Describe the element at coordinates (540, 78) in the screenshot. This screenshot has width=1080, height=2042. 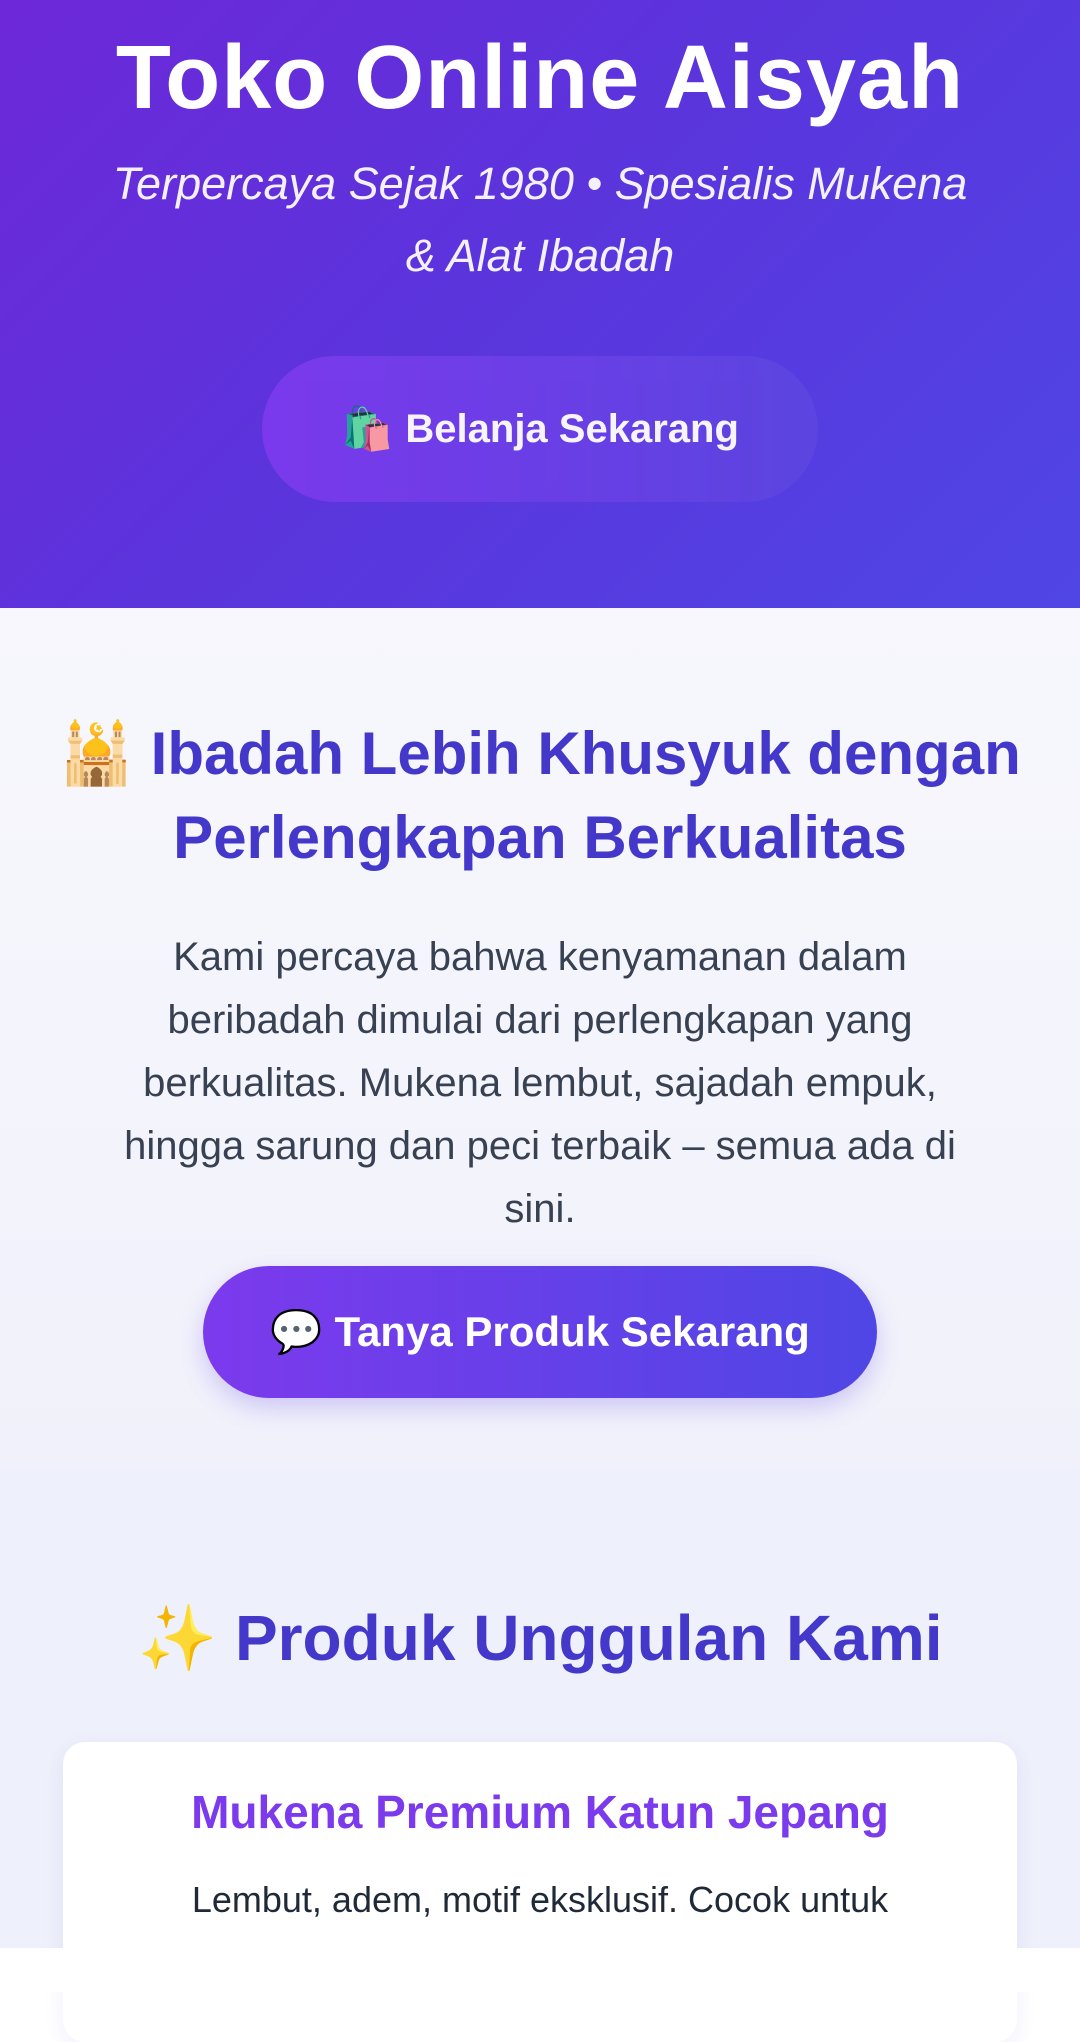
I see `store-title: Toko Online Aisyah` at that location.